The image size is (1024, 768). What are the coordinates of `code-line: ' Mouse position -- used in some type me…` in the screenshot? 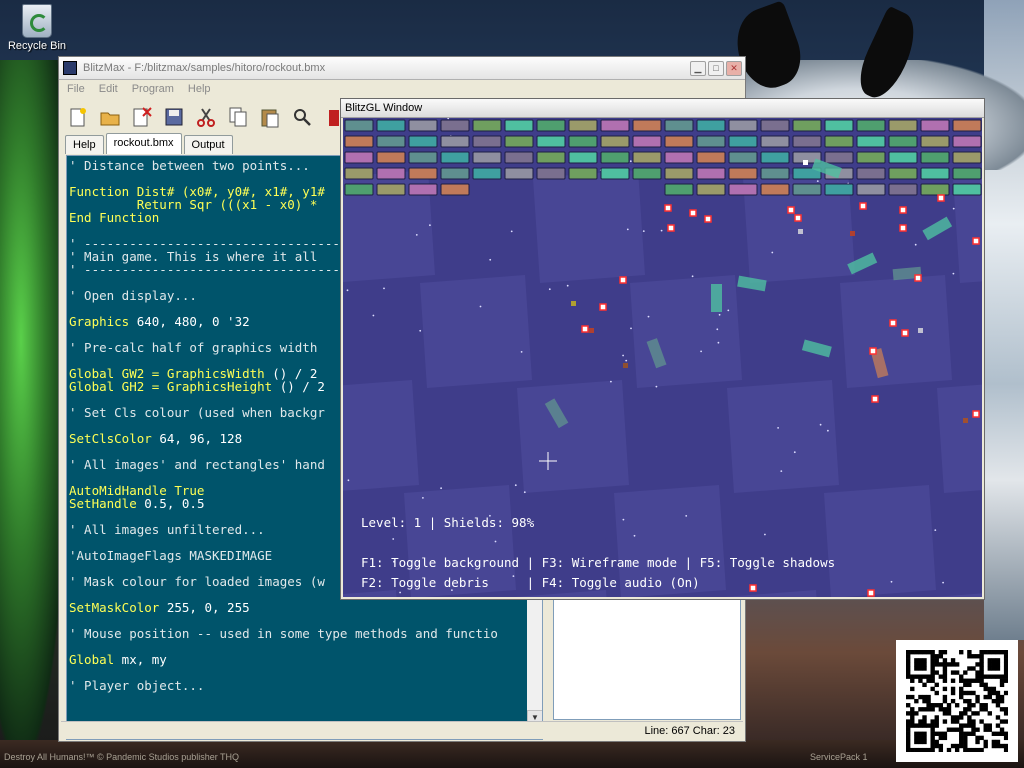 It's located at (305, 633).